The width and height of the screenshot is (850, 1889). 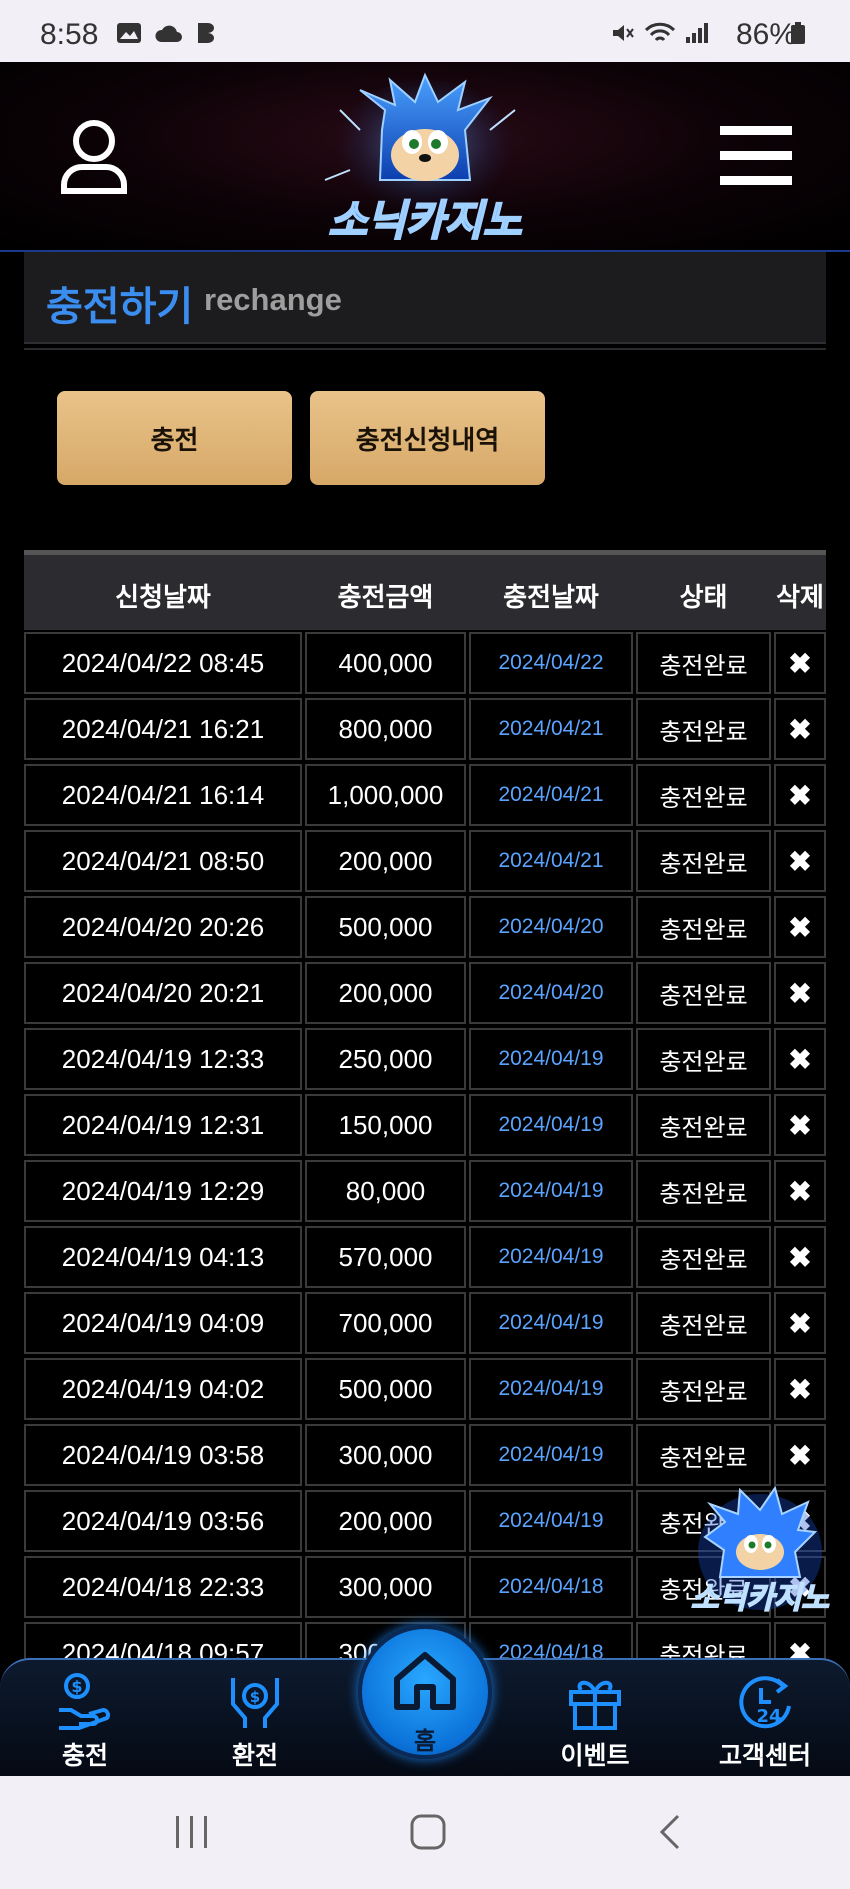 What do you see at coordinates (425, 1323) in the screenshot?
I see `table-row: 2024/04/19 04:09 700,000 2024/04/19 충전완료 ✖` at bounding box center [425, 1323].